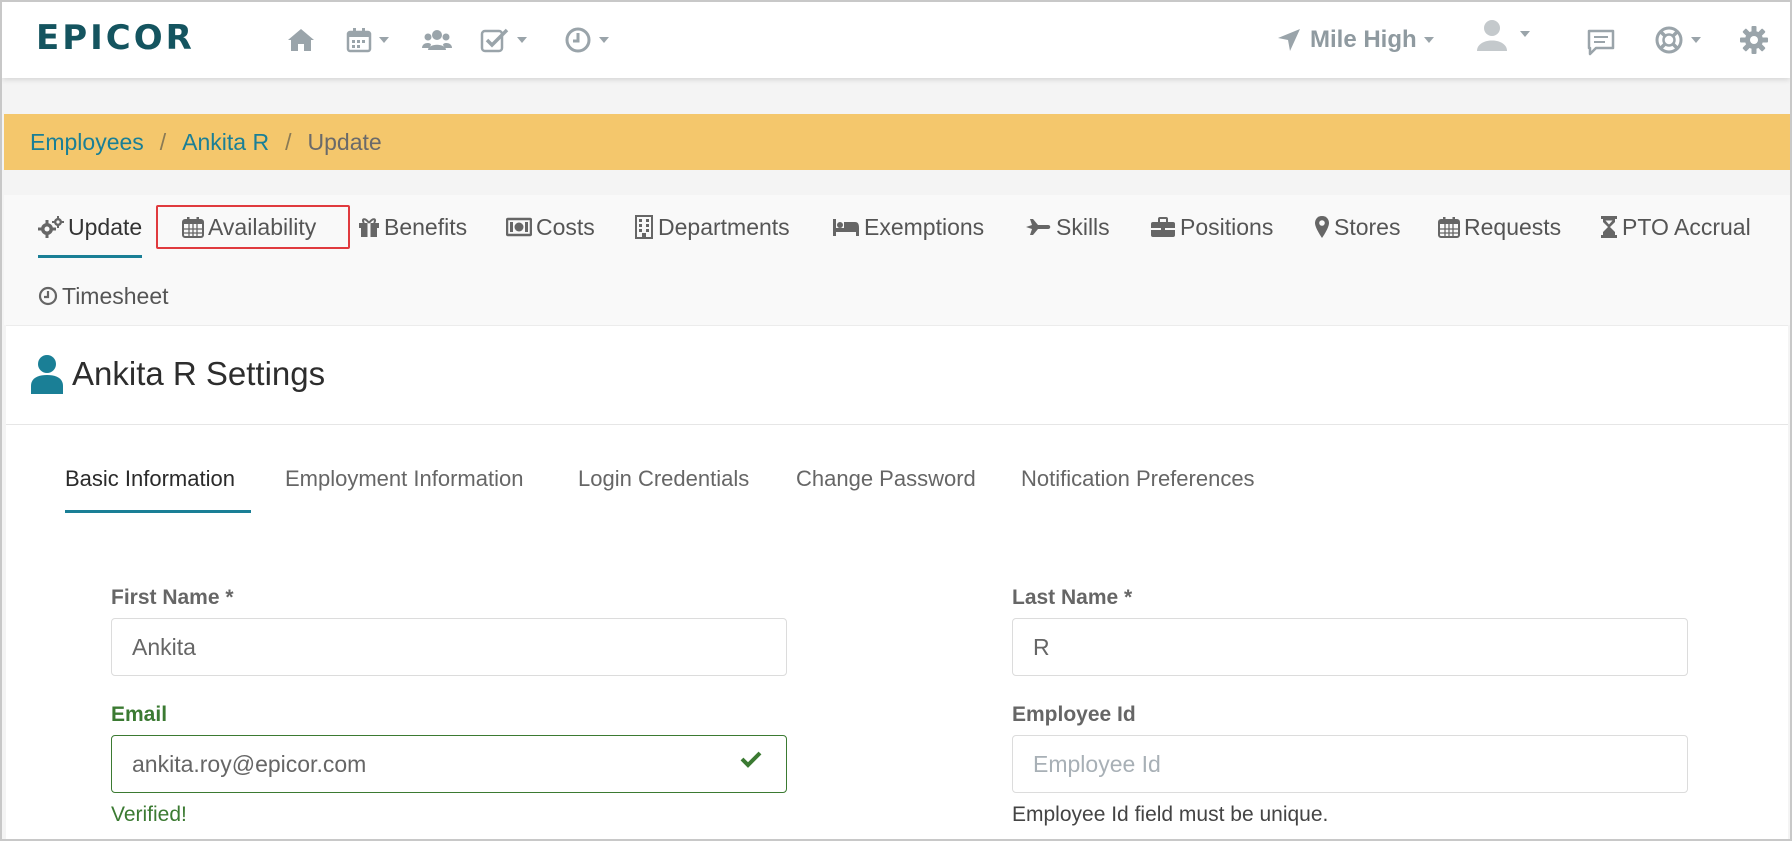 Image resolution: width=1792 pixels, height=841 pixels. Describe the element at coordinates (1322, 227) in the screenshot. I see `map-marker-icon` at that location.